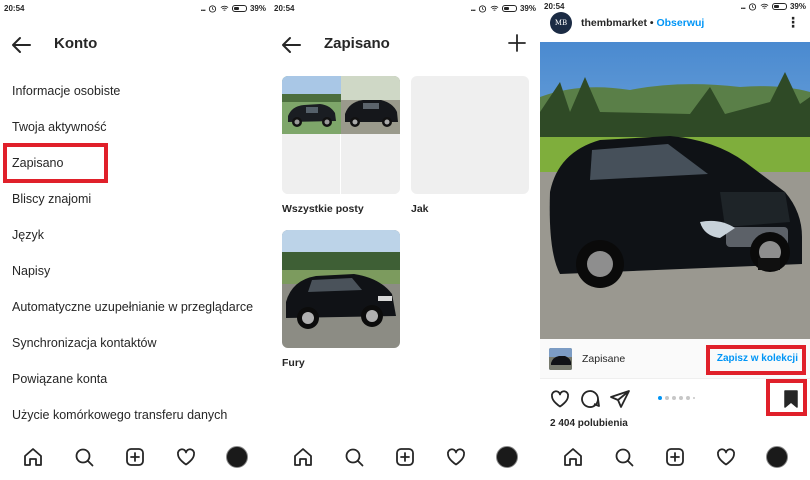 The image size is (810, 480). What do you see at coordinates (323, 209) in the screenshot?
I see `collection-label: Wszystkie posty` at bounding box center [323, 209].